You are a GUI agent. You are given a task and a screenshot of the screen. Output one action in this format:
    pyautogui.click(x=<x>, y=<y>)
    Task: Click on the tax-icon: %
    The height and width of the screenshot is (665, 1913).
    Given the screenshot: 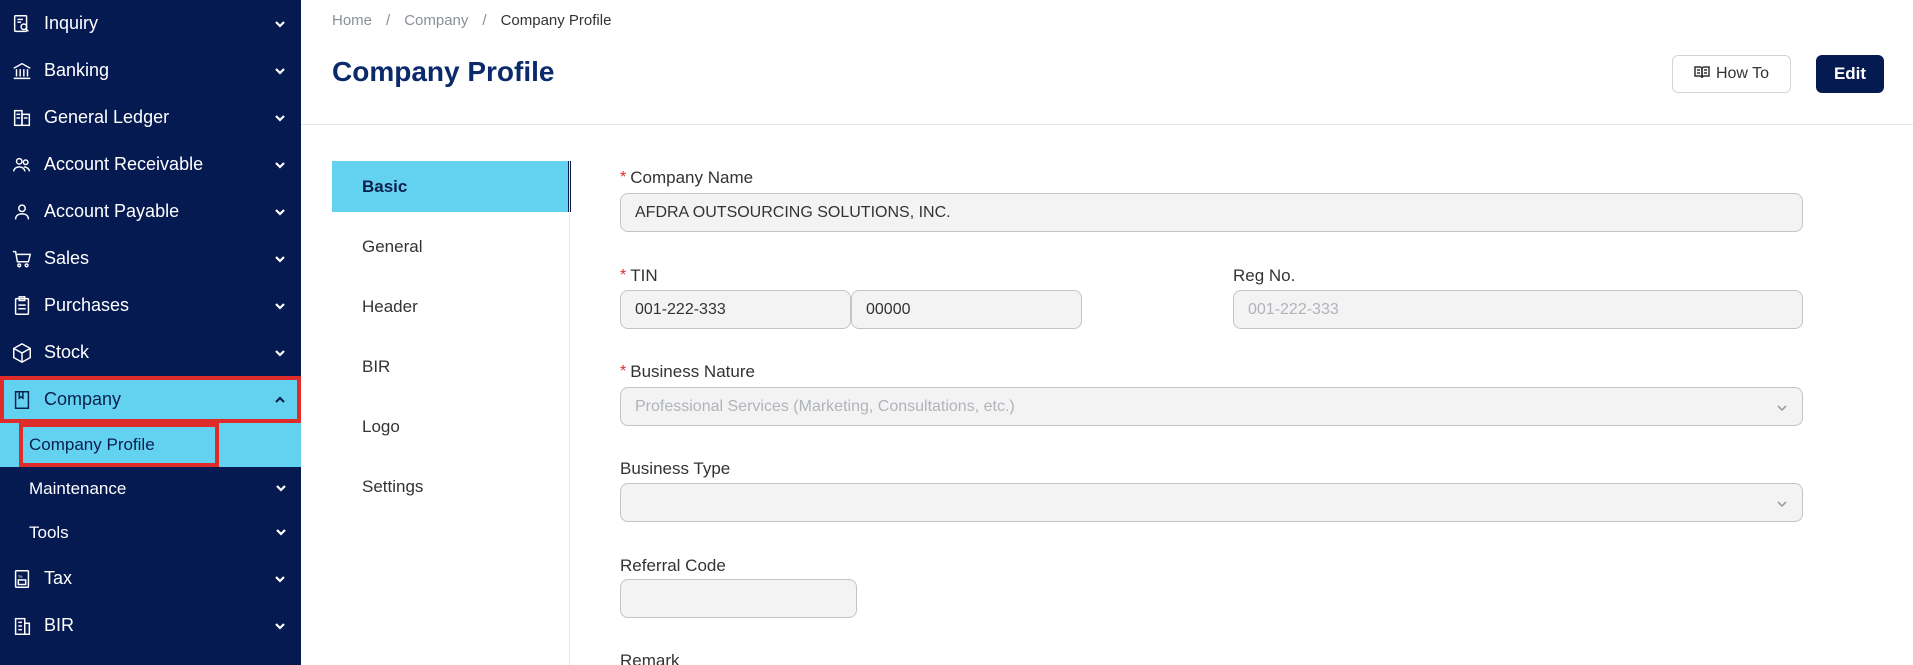 What is the action you would take?
    pyautogui.click(x=22, y=579)
    